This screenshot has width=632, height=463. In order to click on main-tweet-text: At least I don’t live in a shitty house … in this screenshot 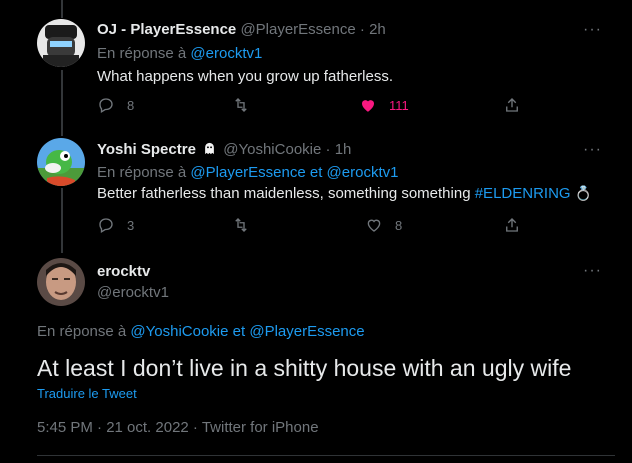, I will do `click(304, 368)`.